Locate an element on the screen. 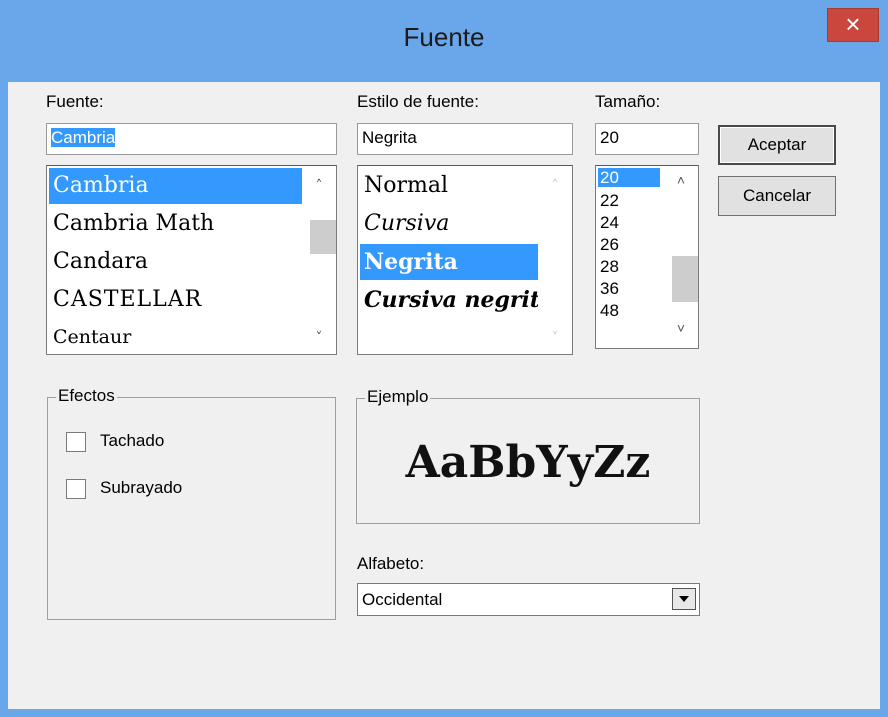 This screenshot has width=888, height=717. style-list-scrollbar: ˄ ˅ is located at coordinates (555, 260).